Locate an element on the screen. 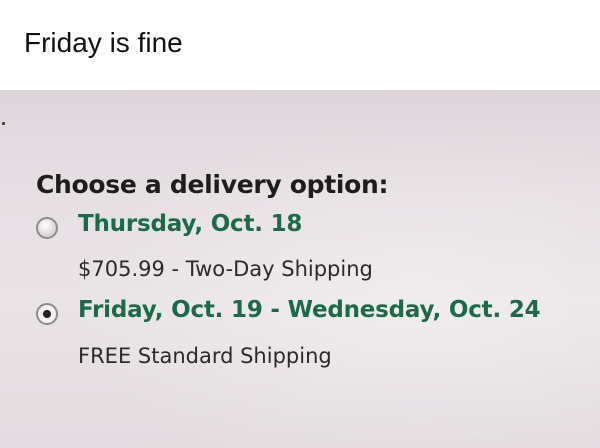 This screenshot has width=600, height=448. radio-selected-dot is located at coordinates (47, 314).